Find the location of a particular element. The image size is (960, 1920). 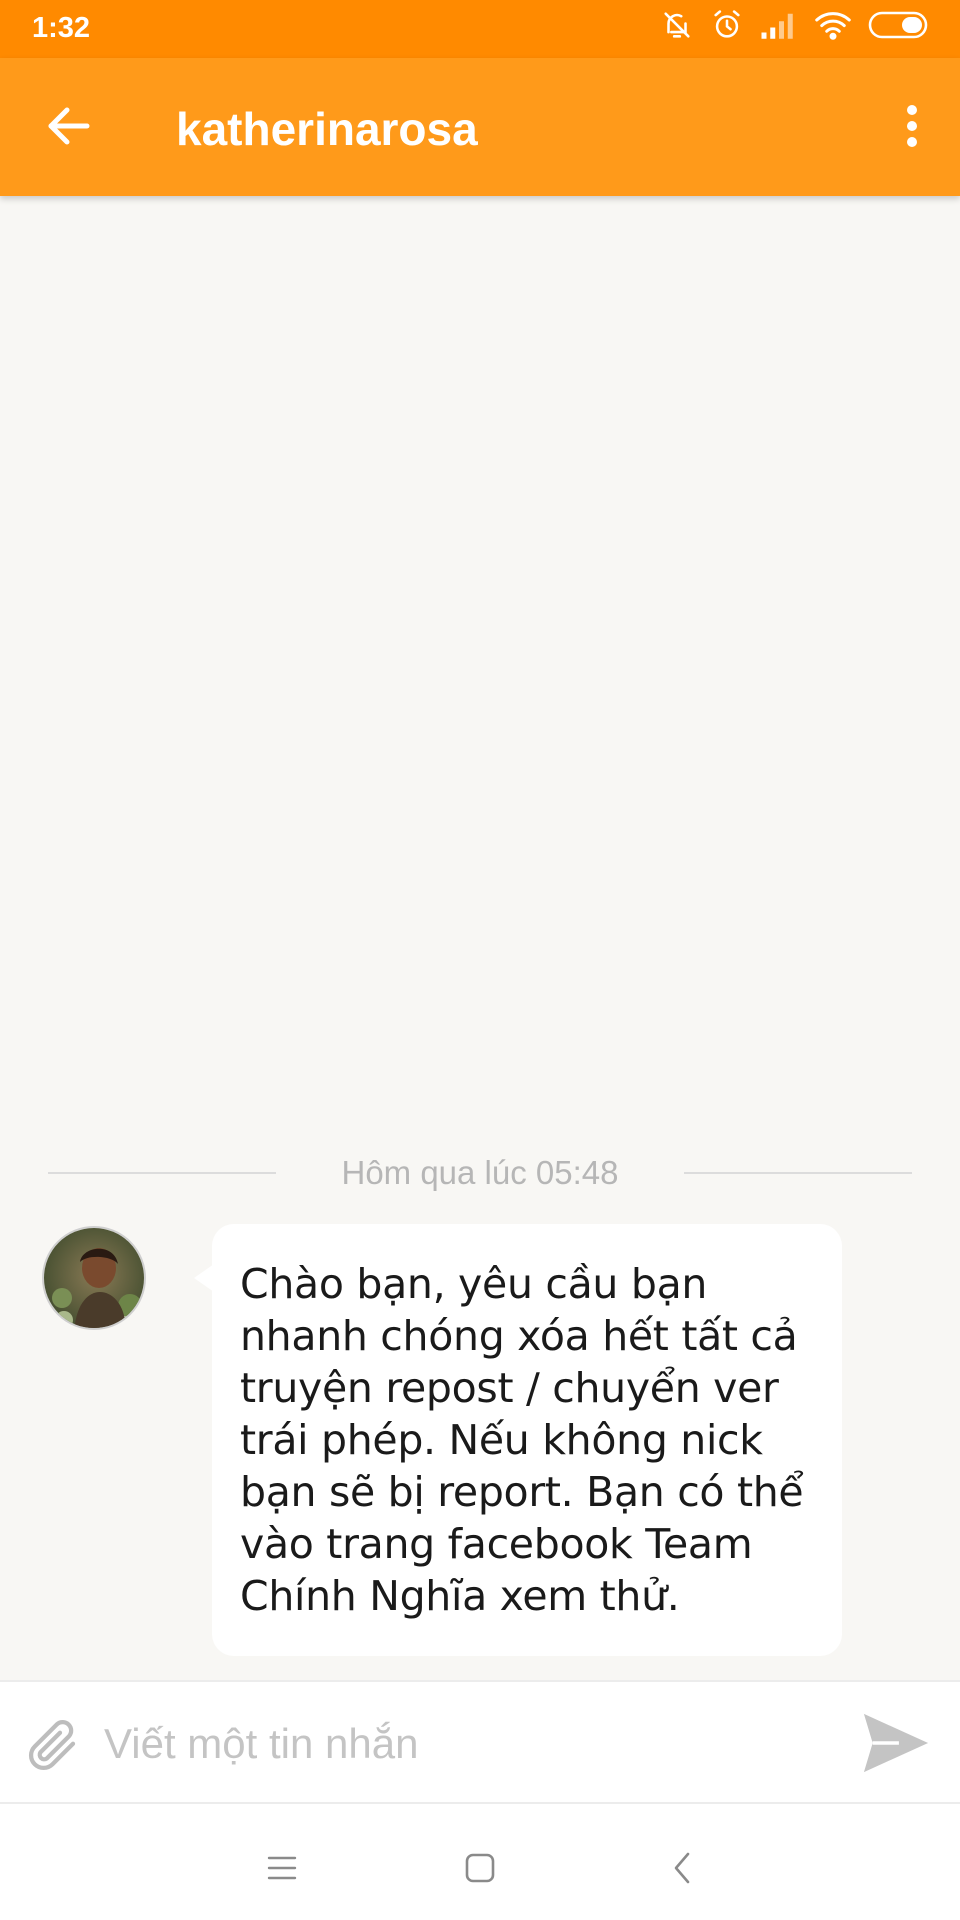

back-button is located at coordinates (68, 128).